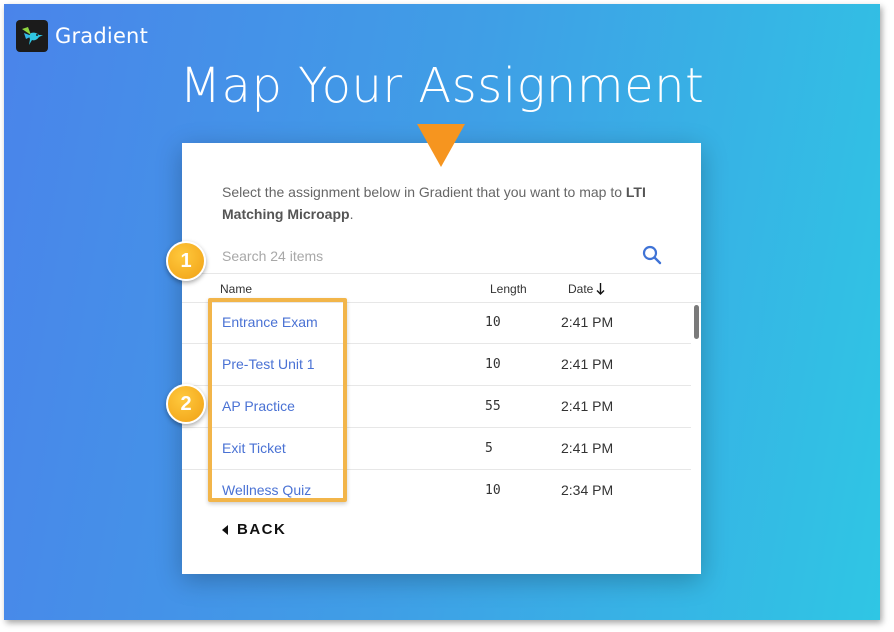 Image resolution: width=894 pixels, height=632 pixels. Describe the element at coordinates (422, 256) in the screenshot. I see `search-input` at that location.